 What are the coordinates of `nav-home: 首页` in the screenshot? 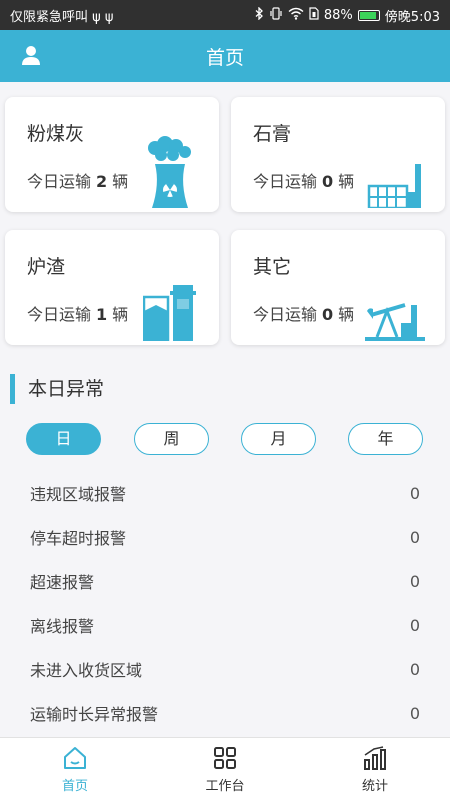 It's located at (75, 769).